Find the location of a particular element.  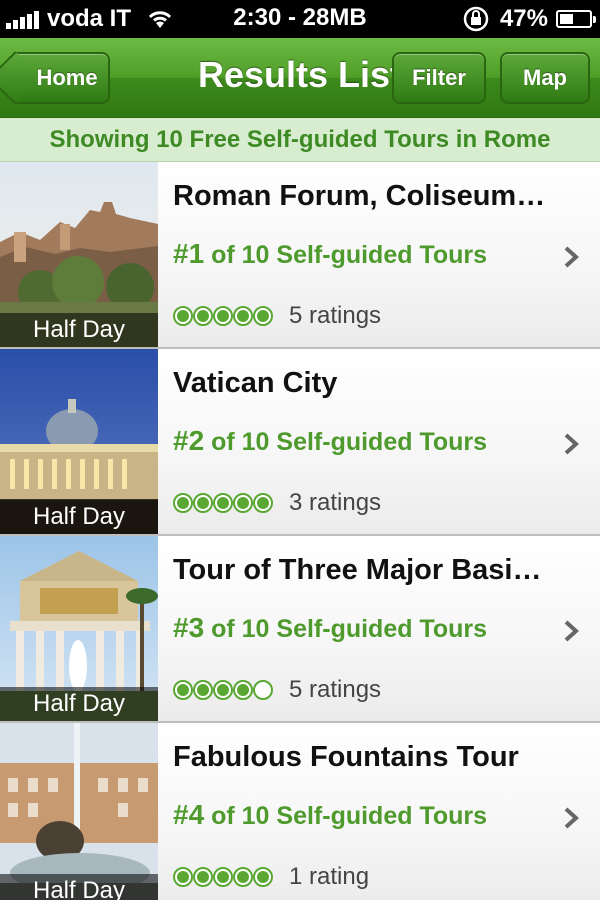

rating: 1 rating is located at coordinates (271, 877).